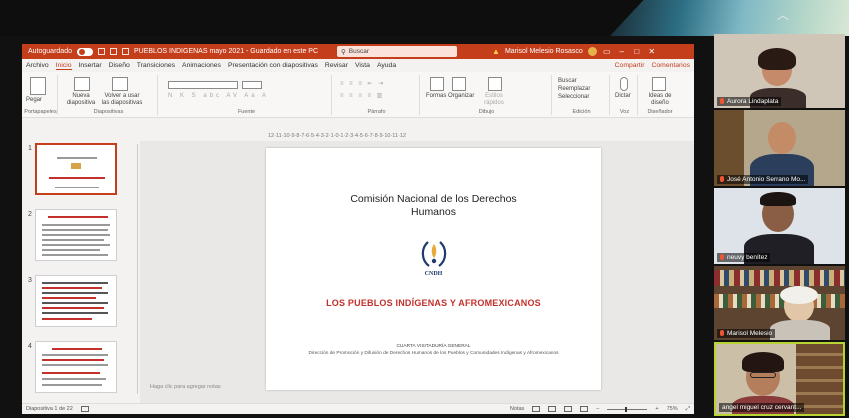 This screenshot has height=418, width=849. Describe the element at coordinates (34, 100) in the screenshot. I see `paste-button: Pegar` at that location.